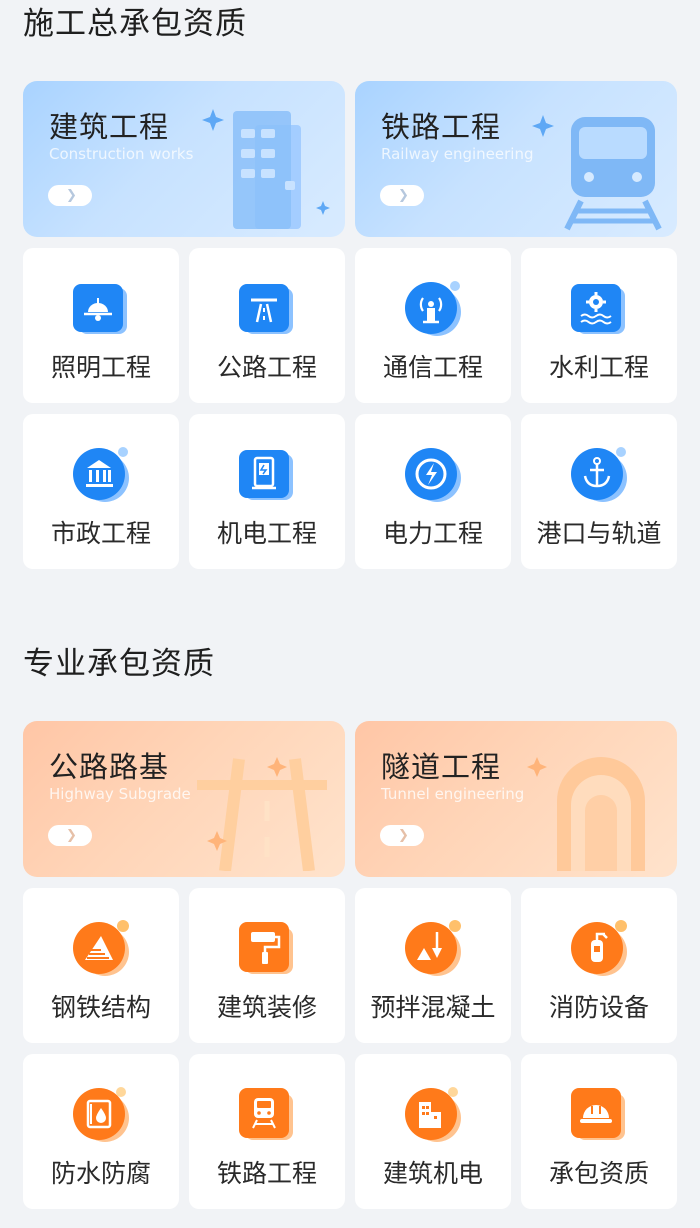 The height and width of the screenshot is (1228, 700). Describe the element at coordinates (120, 794) in the screenshot. I see `banner-subtitle: Highway Subgrade` at that location.